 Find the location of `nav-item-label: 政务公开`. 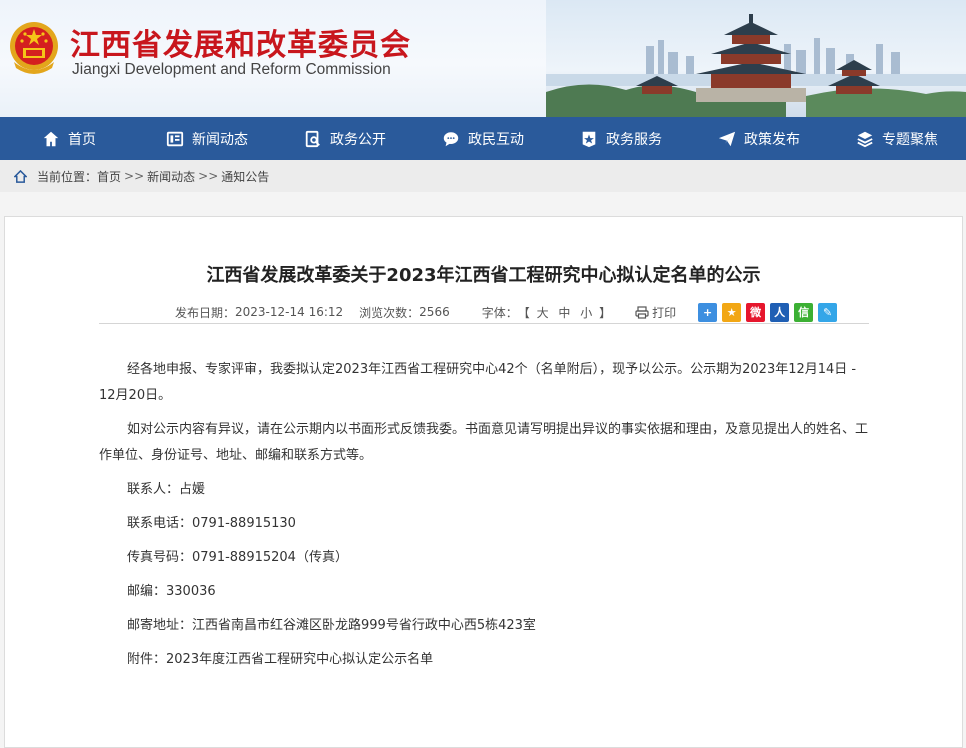

nav-item-label: 政务公开 is located at coordinates (358, 139).